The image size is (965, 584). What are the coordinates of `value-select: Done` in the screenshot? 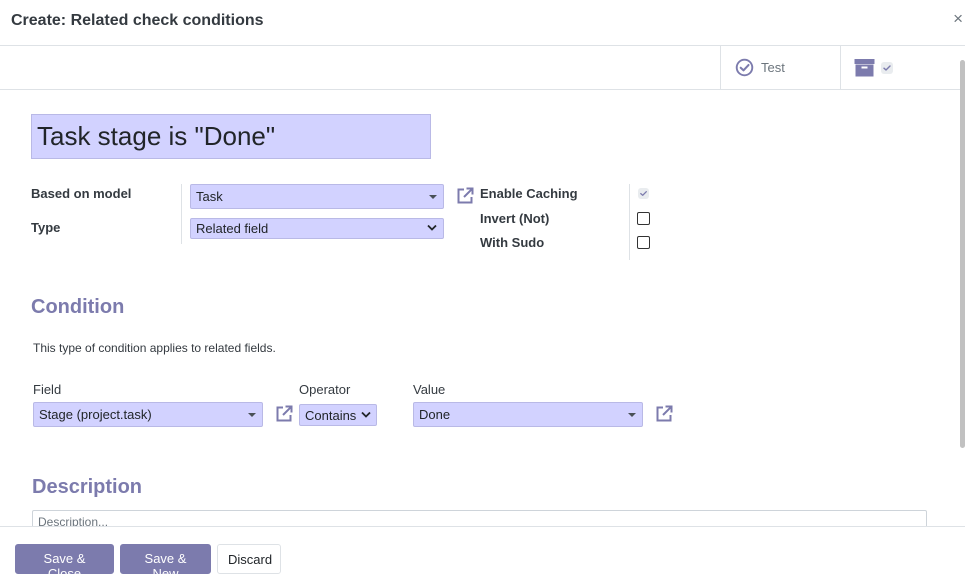 It's located at (528, 414).